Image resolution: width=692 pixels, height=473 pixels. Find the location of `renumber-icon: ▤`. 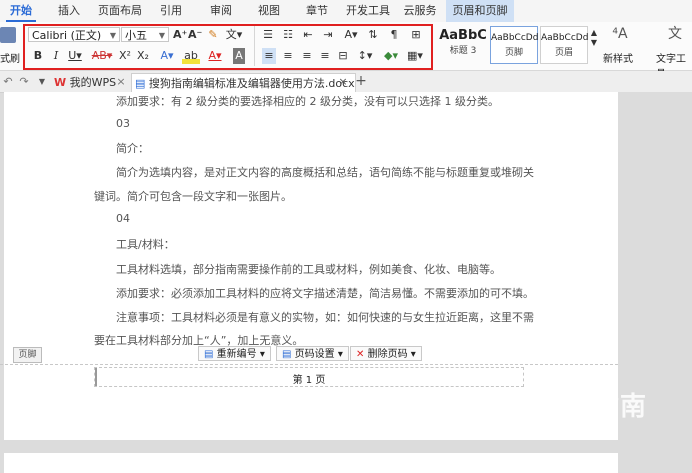

renumber-icon: ▤ is located at coordinates (209, 354).